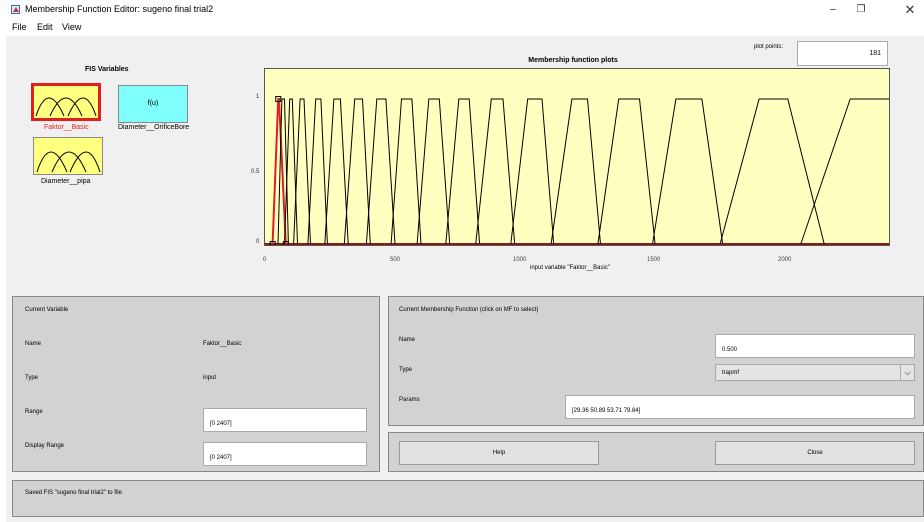 Image resolution: width=924 pixels, height=522 pixels. I want to click on range-input: [0 2407], so click(285, 420).